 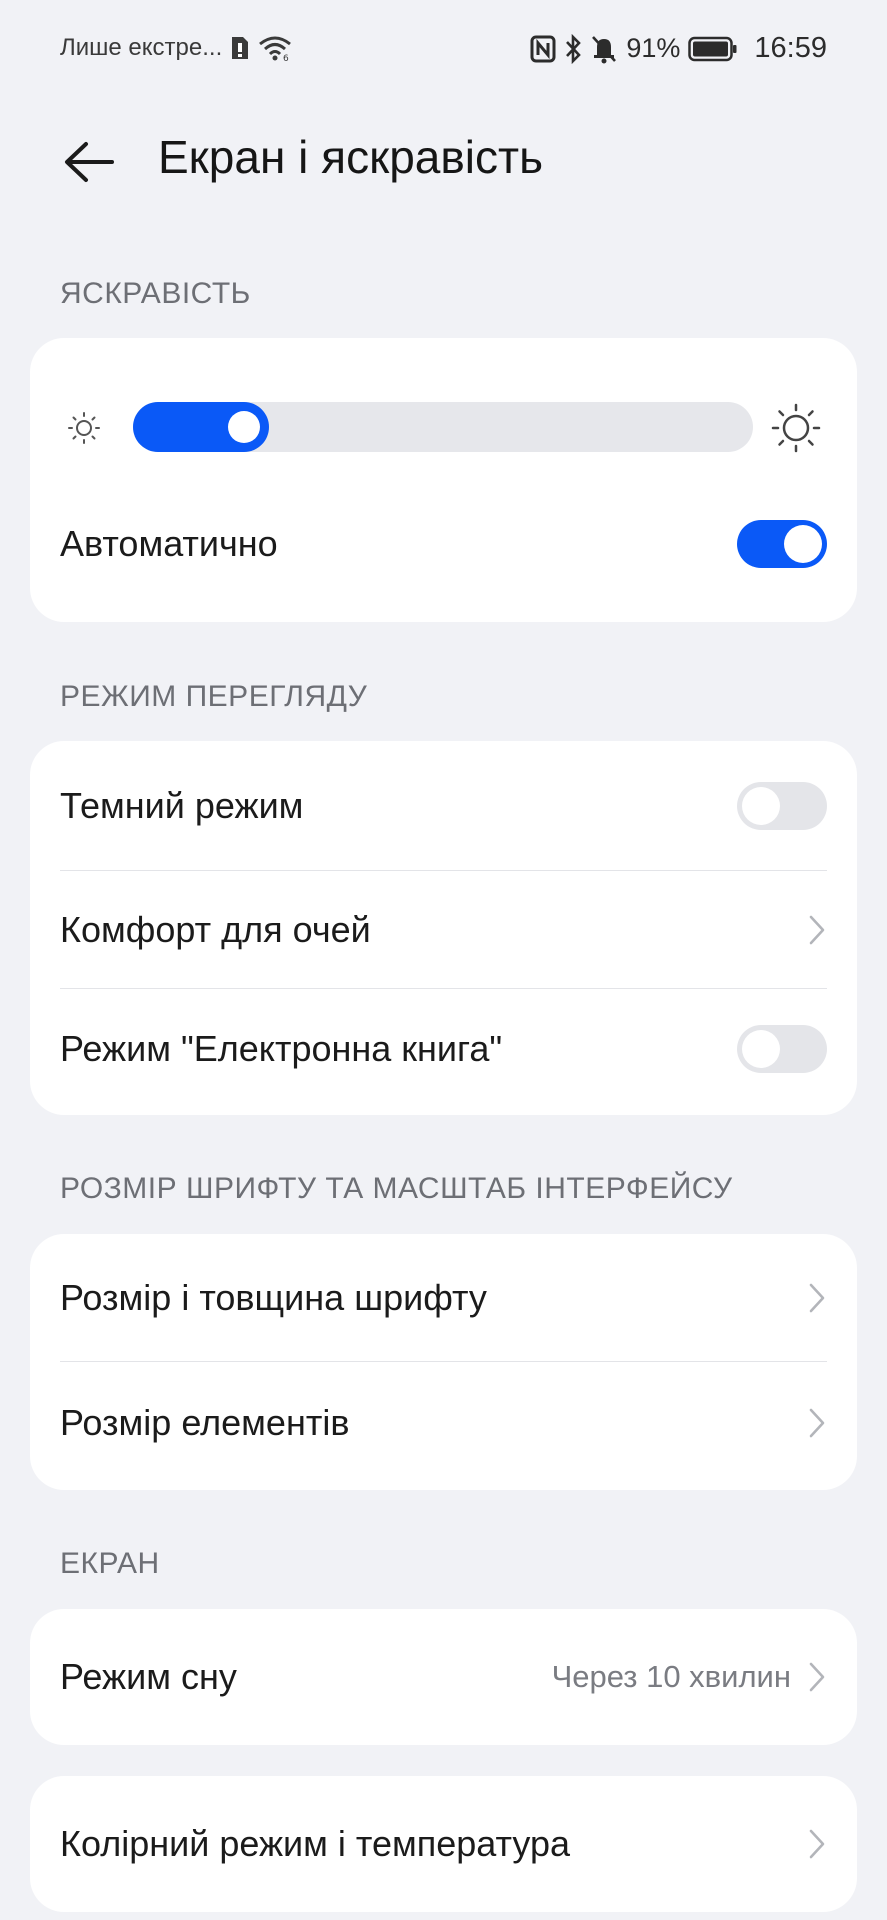 I want to click on bluetooth-icon, so click(x=573, y=48).